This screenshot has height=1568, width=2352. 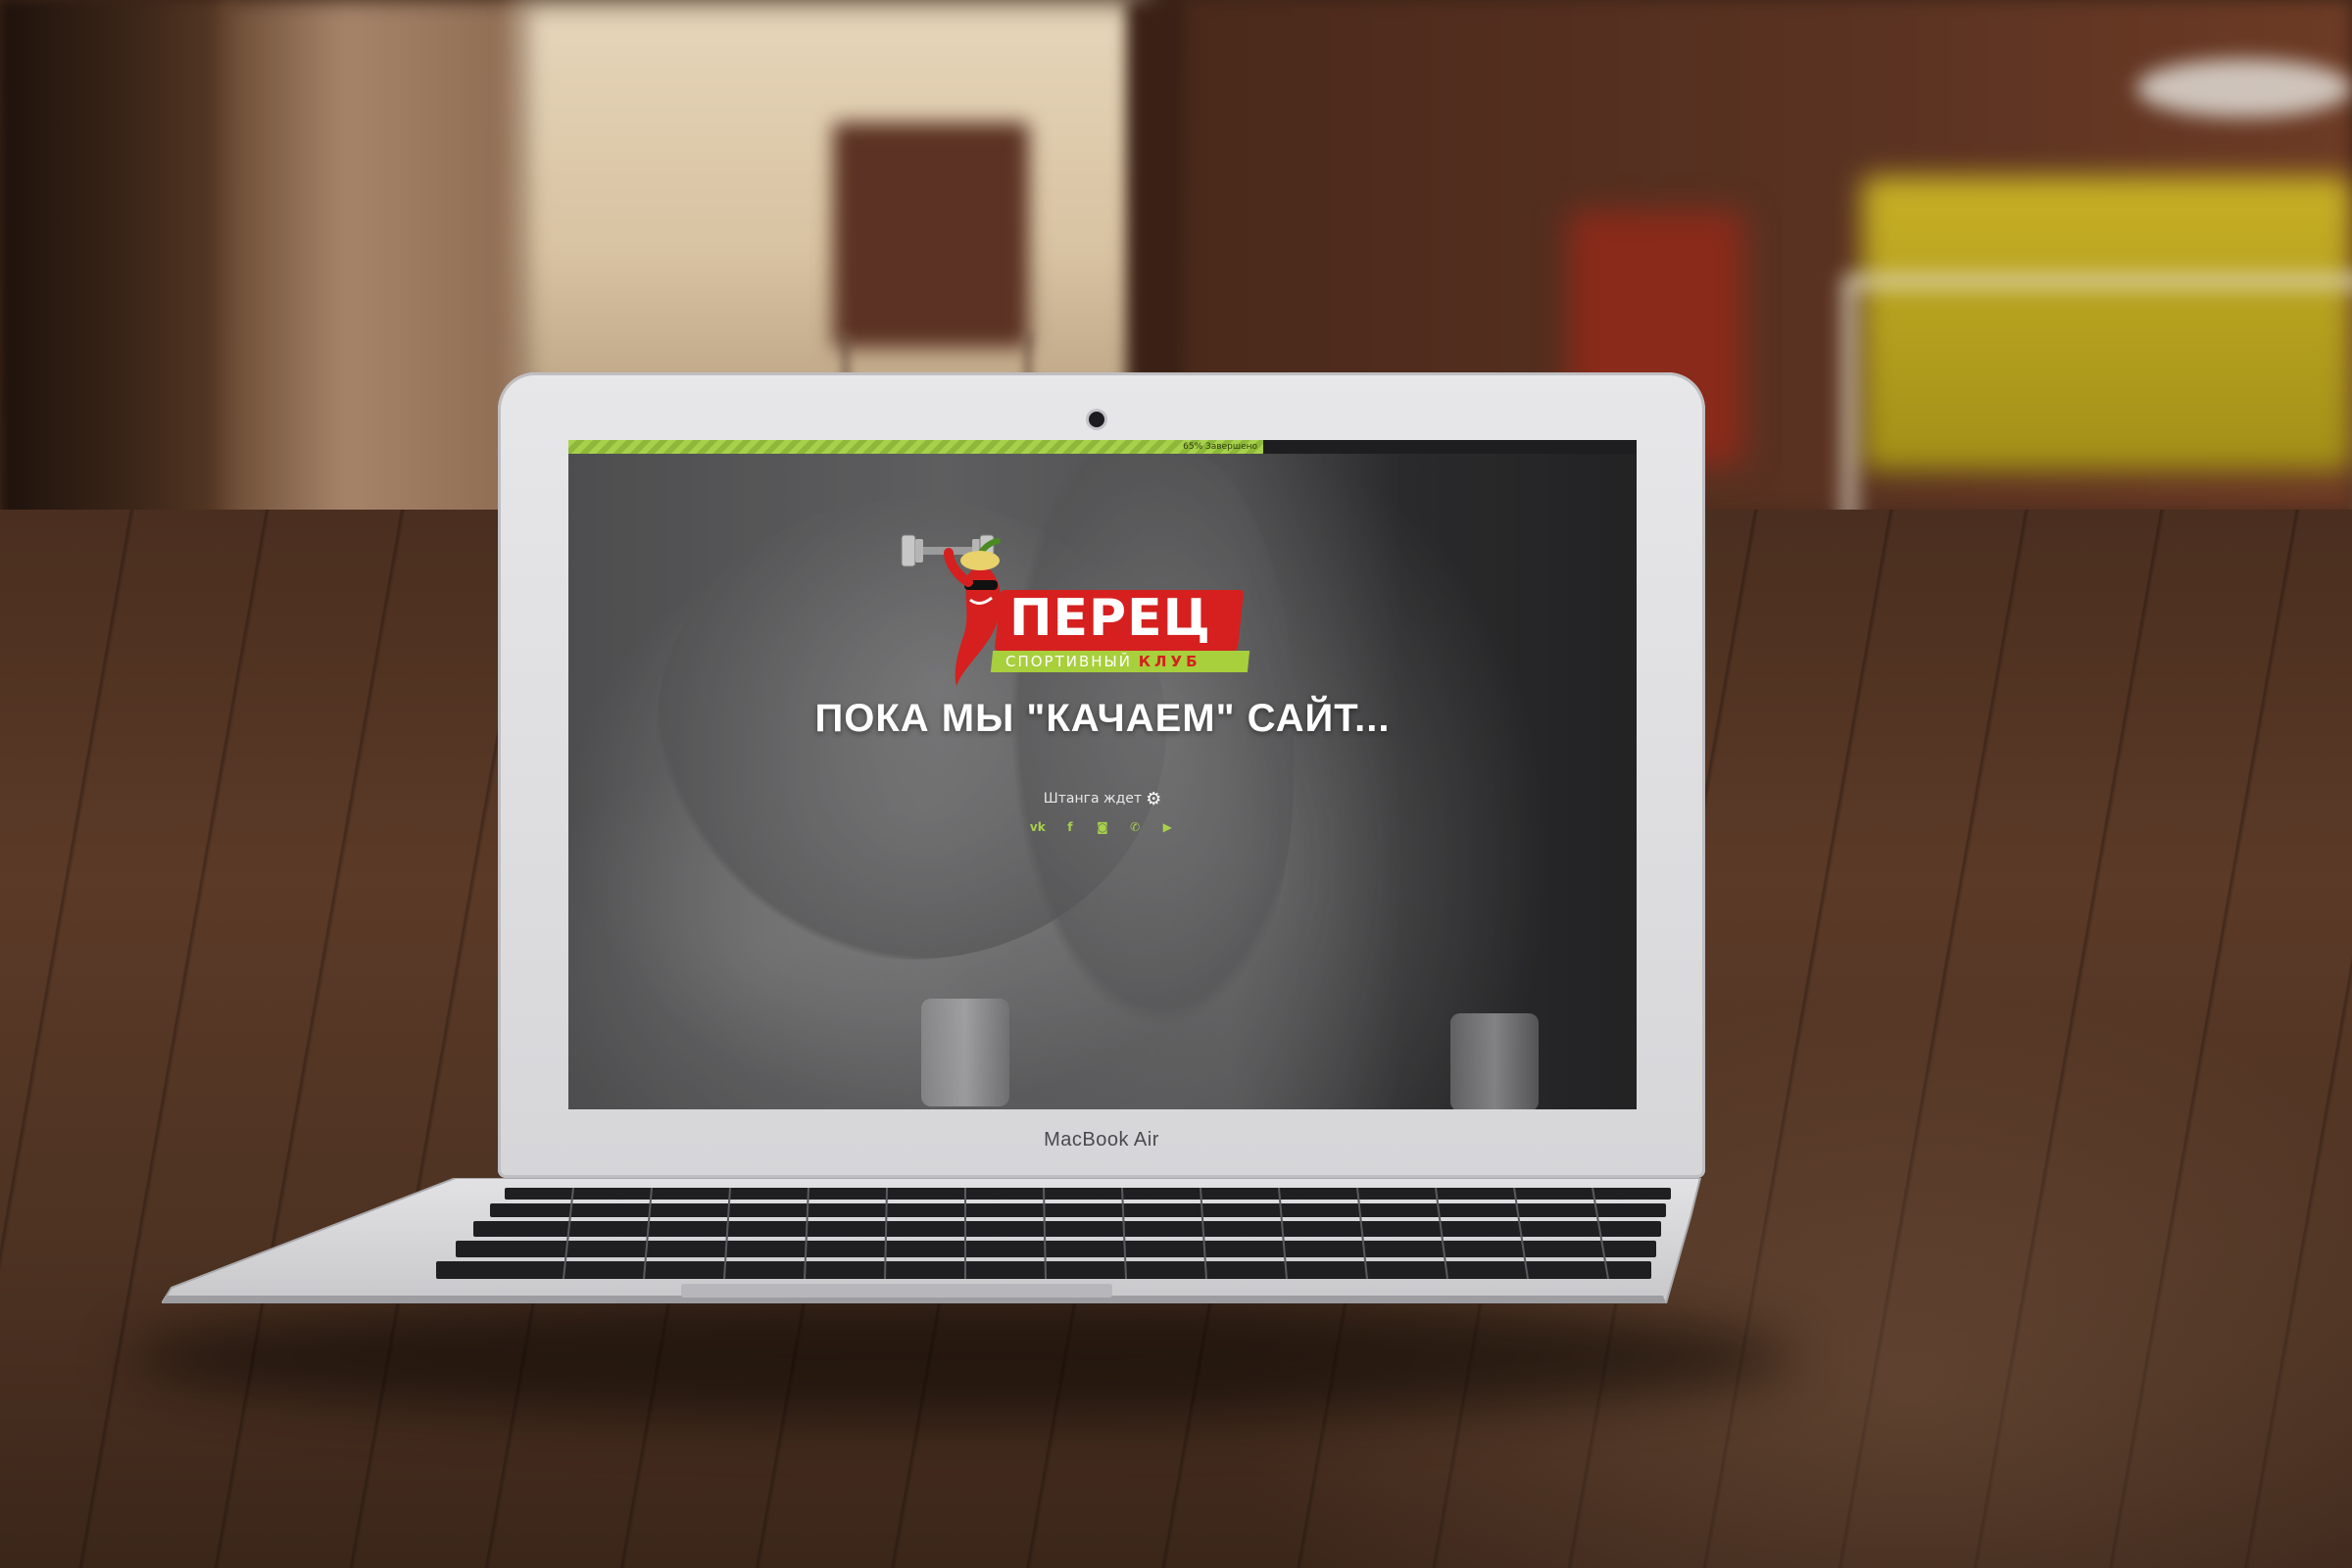 I want to click on club-logo: ПЕРЕЦ СПОРТИВНЫЙ КЛУБ, so click(x=1076, y=606).